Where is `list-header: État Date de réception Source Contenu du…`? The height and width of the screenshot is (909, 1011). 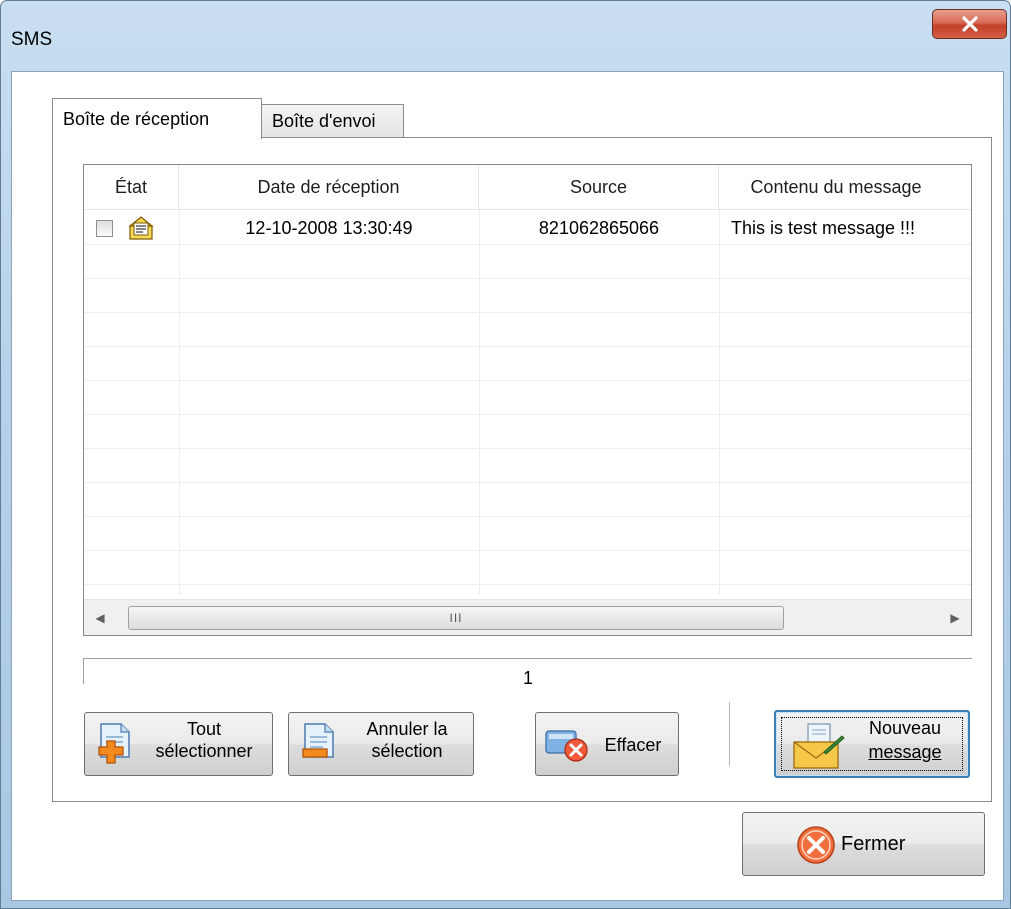 list-header: État Date de réception Source Contenu du… is located at coordinates (527, 187).